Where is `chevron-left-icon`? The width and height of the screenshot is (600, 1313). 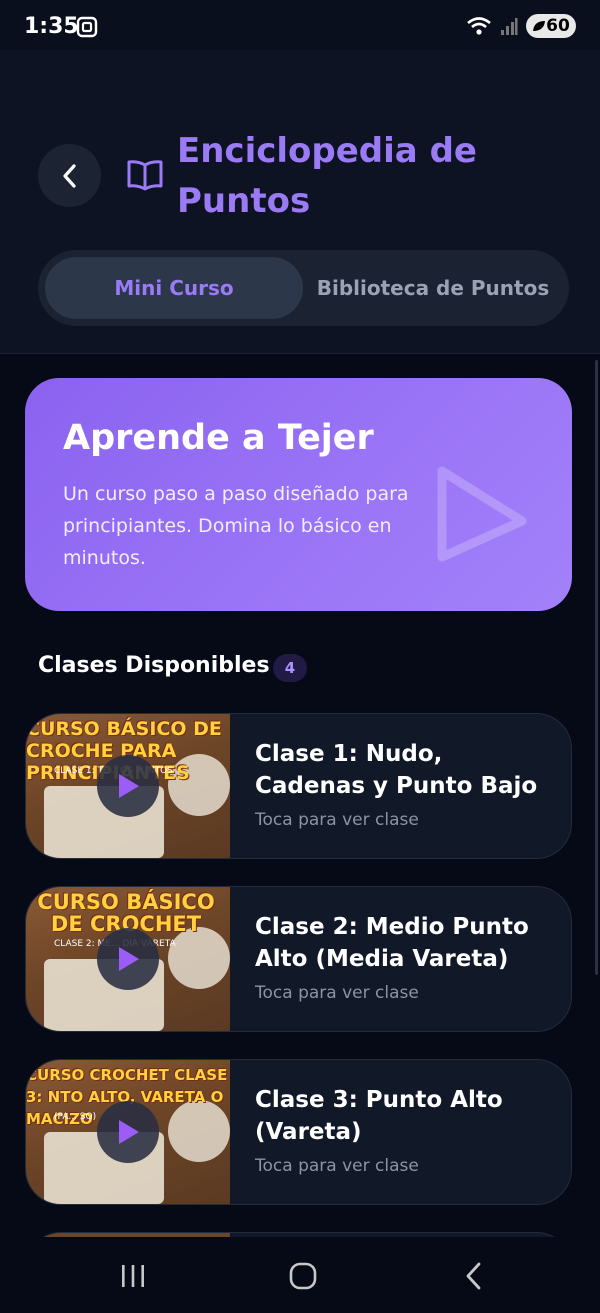
chevron-left-icon is located at coordinates (69, 175).